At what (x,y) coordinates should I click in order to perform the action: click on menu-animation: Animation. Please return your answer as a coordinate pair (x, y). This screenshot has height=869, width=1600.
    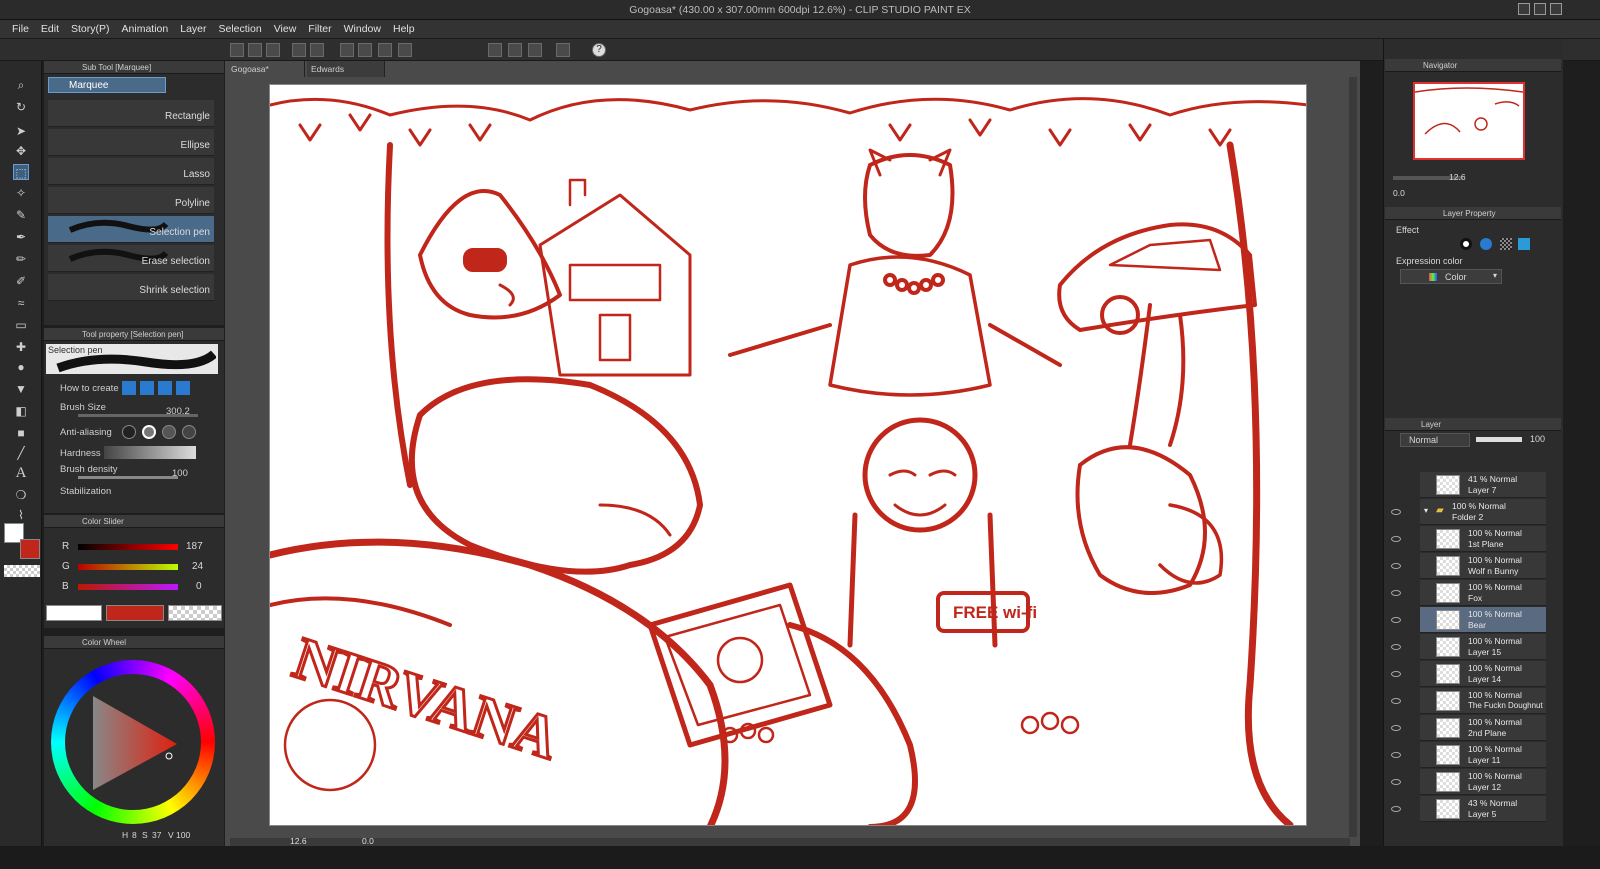
    Looking at the image, I should click on (145, 29).